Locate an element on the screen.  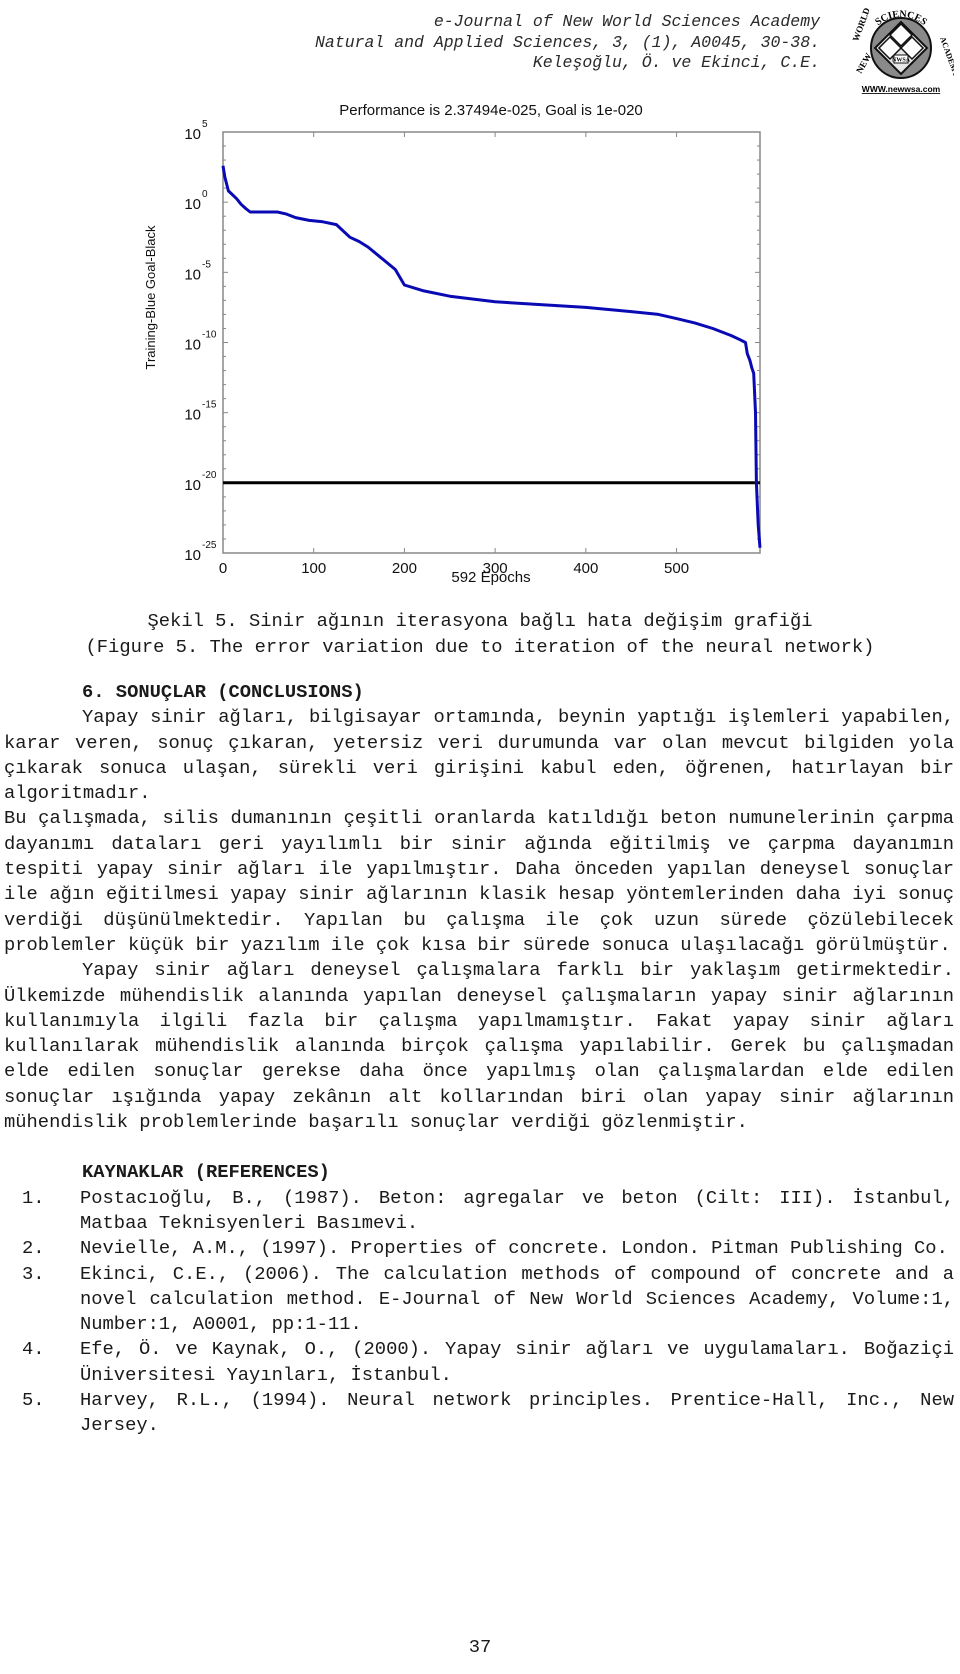
logo-left-text: WORLD is located at coordinates (861, 24).